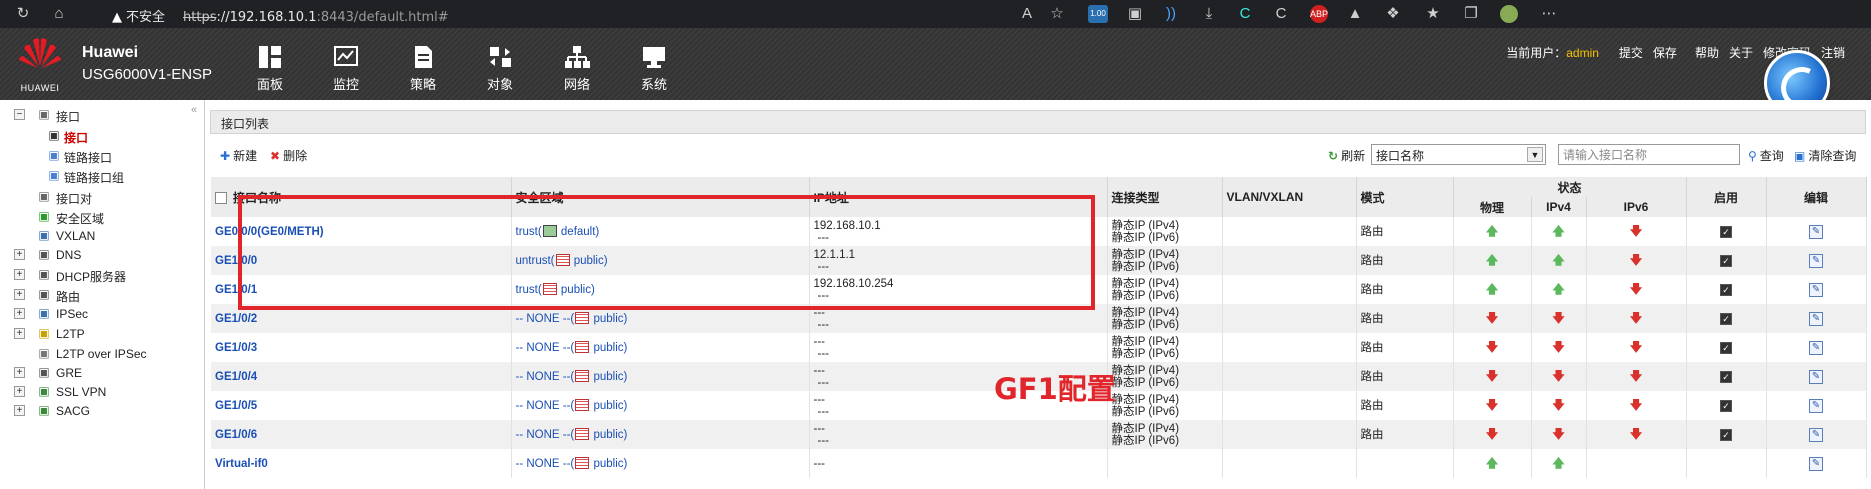 The width and height of the screenshot is (1871, 489). Describe the element at coordinates (102, 197) in the screenshot. I see `sidebar-item-4: ▣ 接口对` at that location.